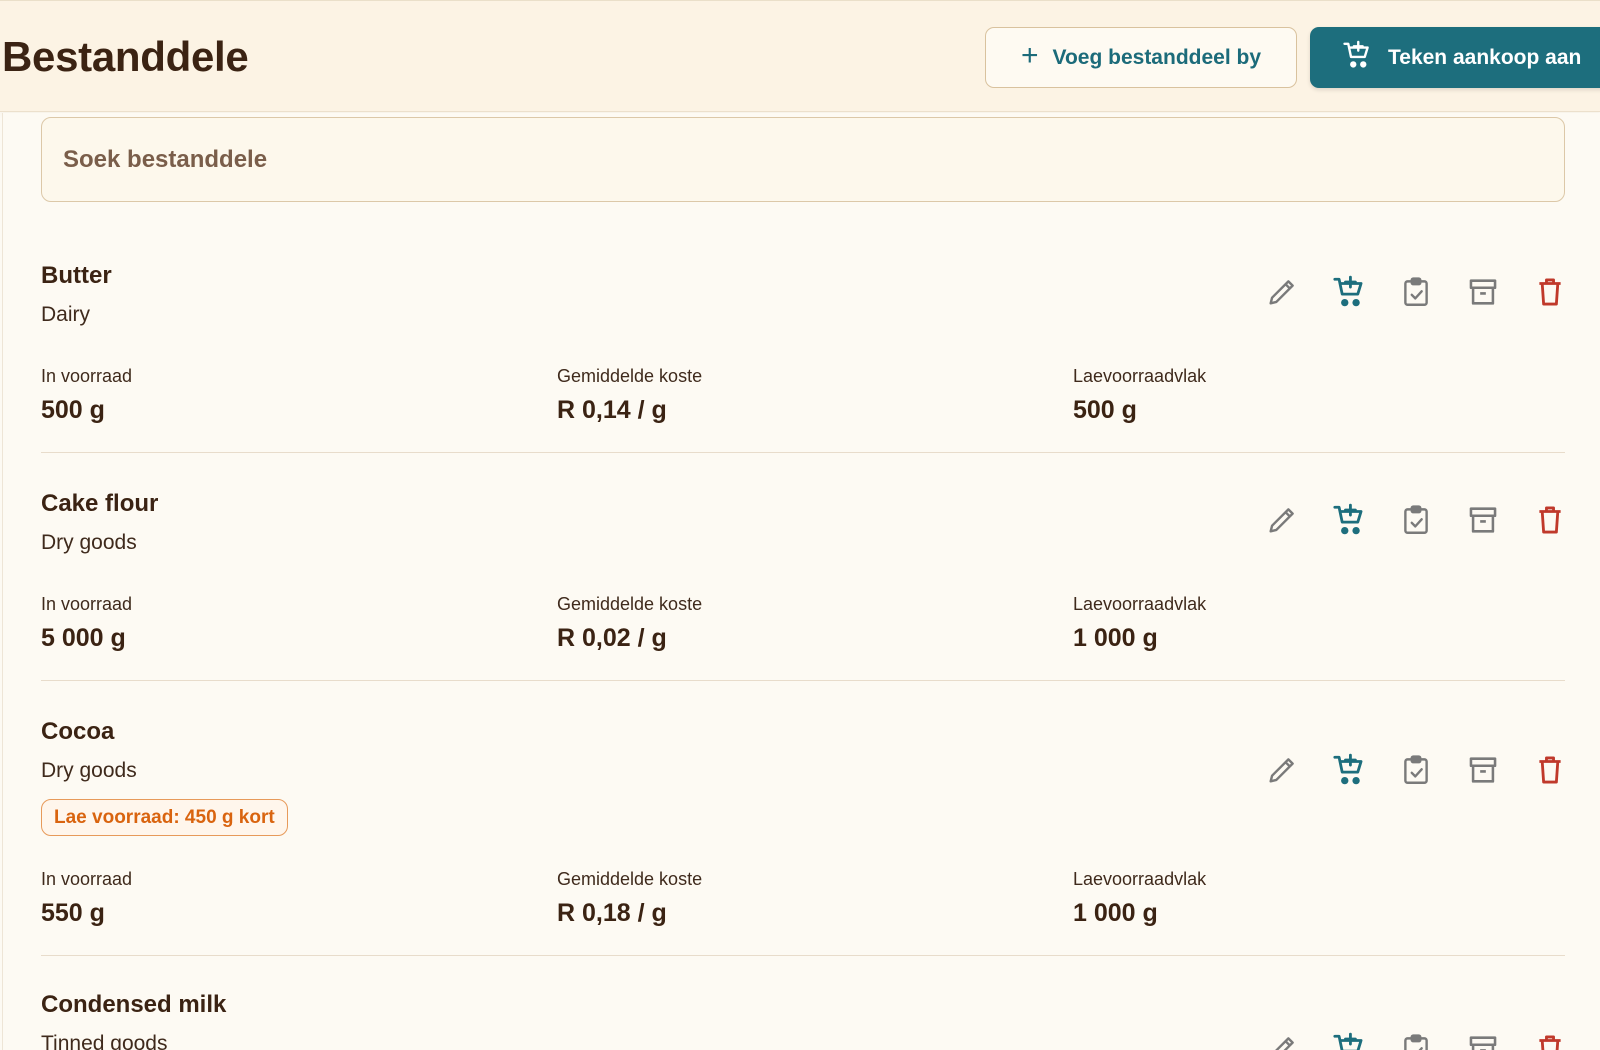 This screenshot has height=1050, width=1600. Describe the element at coordinates (1485, 57) in the screenshot. I see `record-purchase-label: Teken aankoop aan` at that location.